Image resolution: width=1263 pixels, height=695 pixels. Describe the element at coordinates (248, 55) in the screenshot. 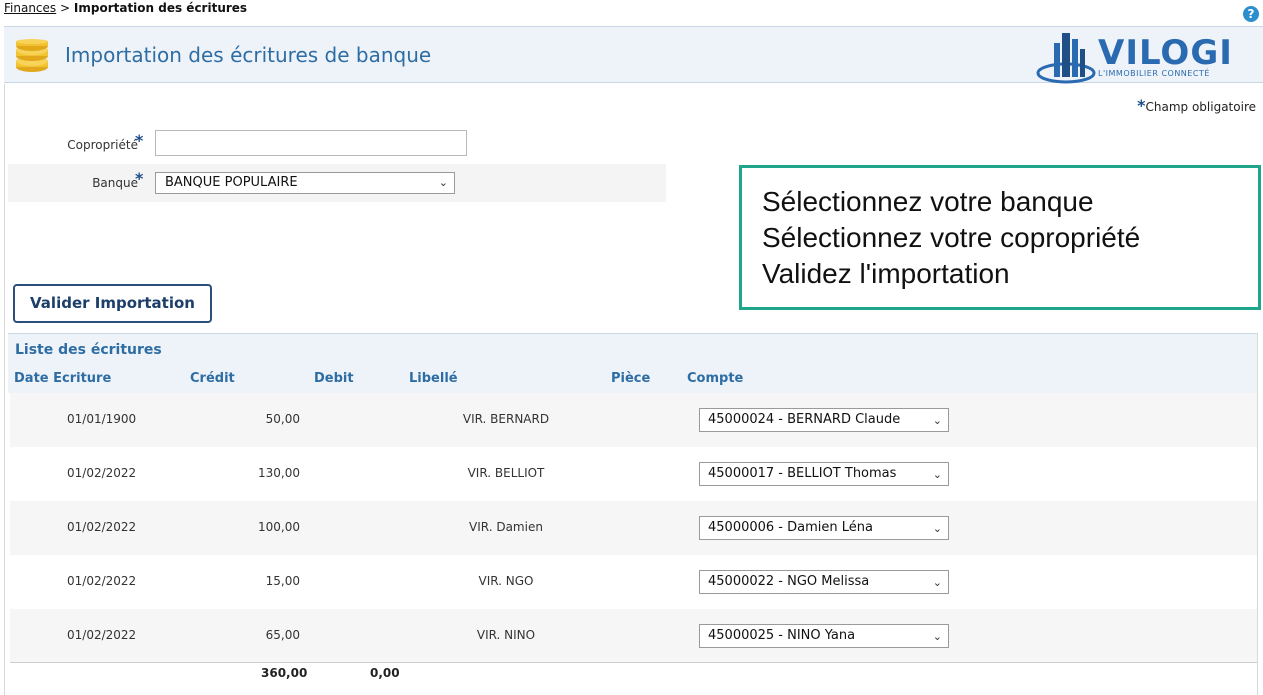

I see `page-title: Importation des écritures de banque` at that location.